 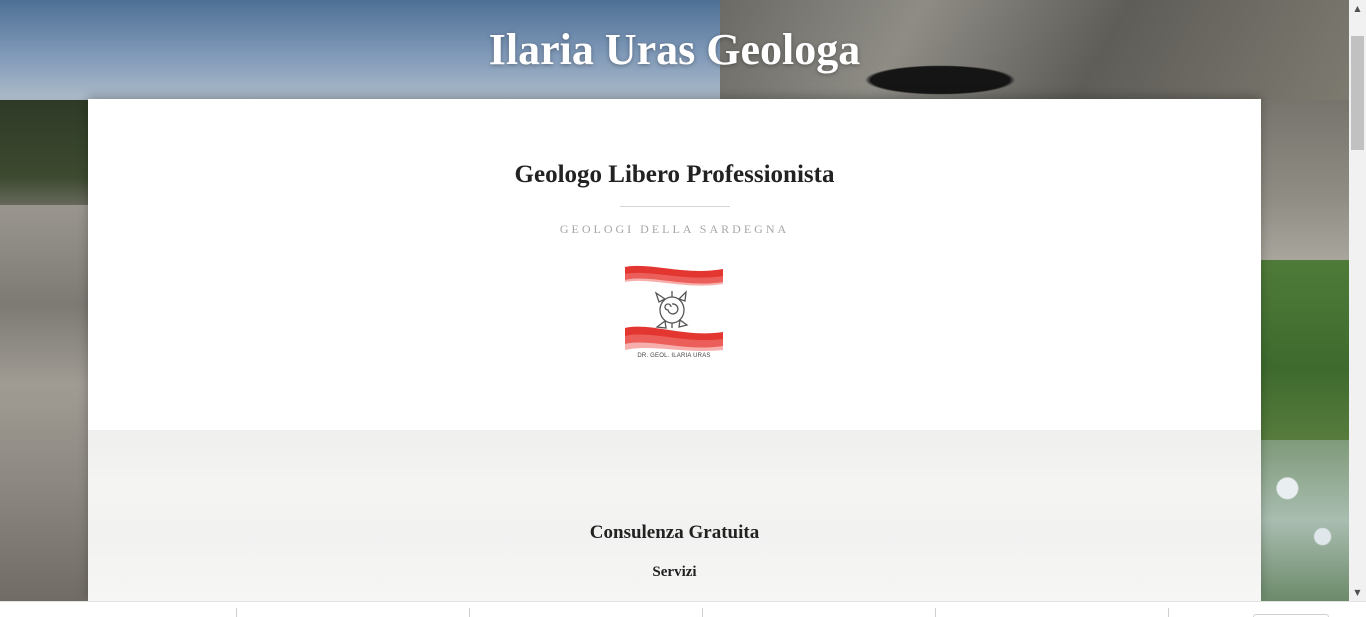 I want to click on brand-logo: DR. GEOL. ILARIA URAS, so click(x=674, y=314).